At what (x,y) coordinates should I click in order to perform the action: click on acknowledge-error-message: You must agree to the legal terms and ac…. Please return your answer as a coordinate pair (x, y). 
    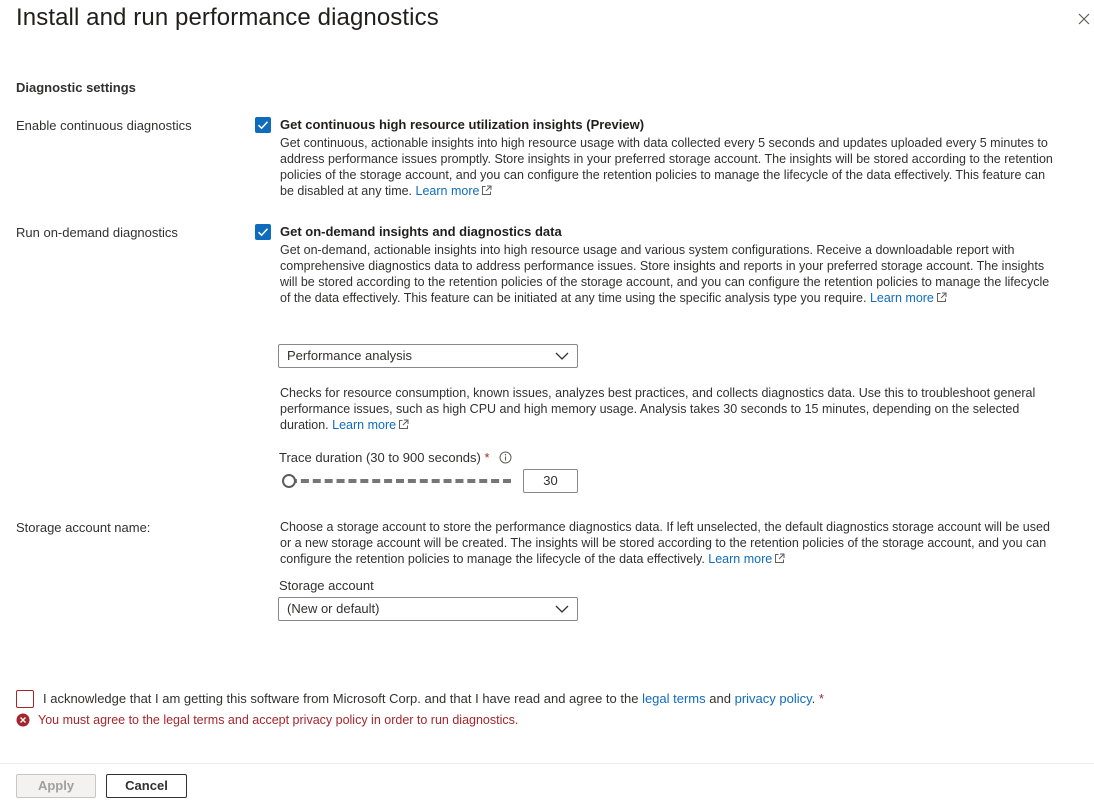
    Looking at the image, I should click on (278, 720).